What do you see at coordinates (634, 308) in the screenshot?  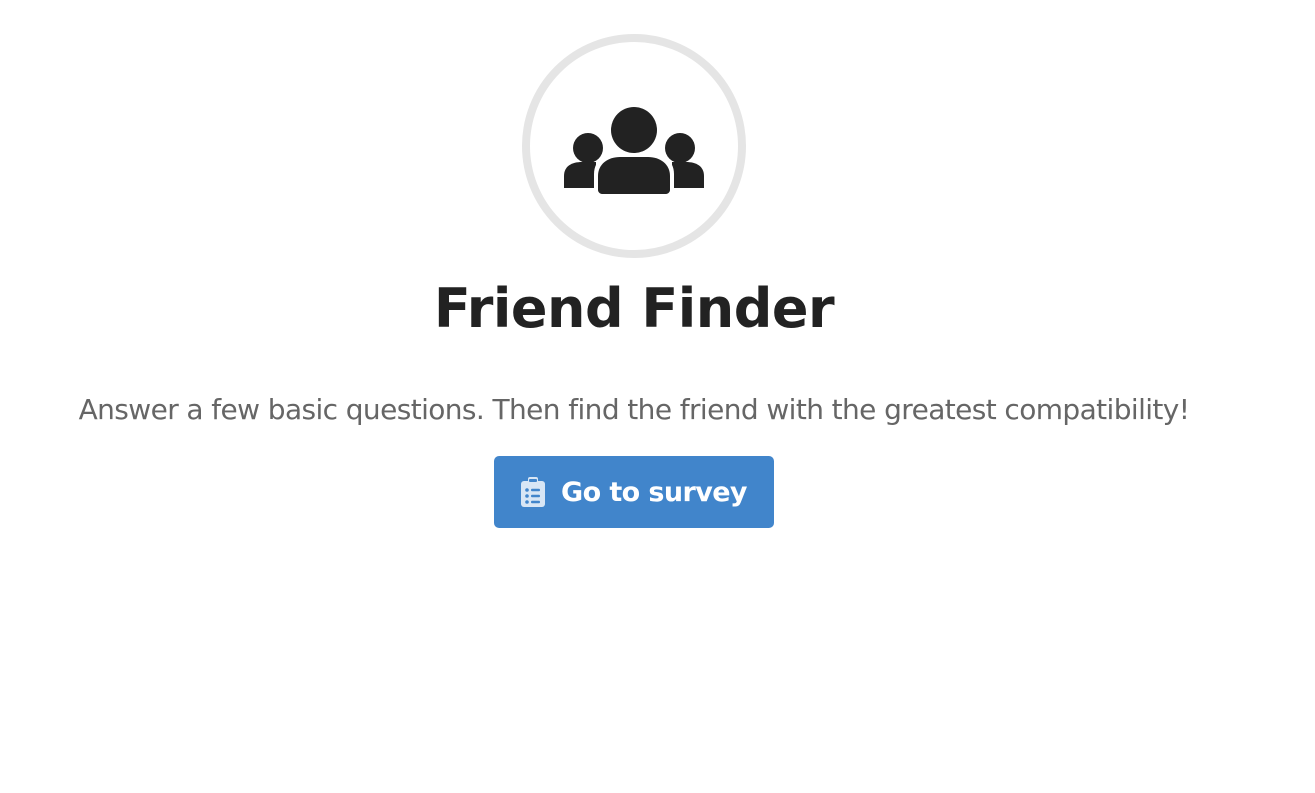 I see `page-title: Friend Finder` at bounding box center [634, 308].